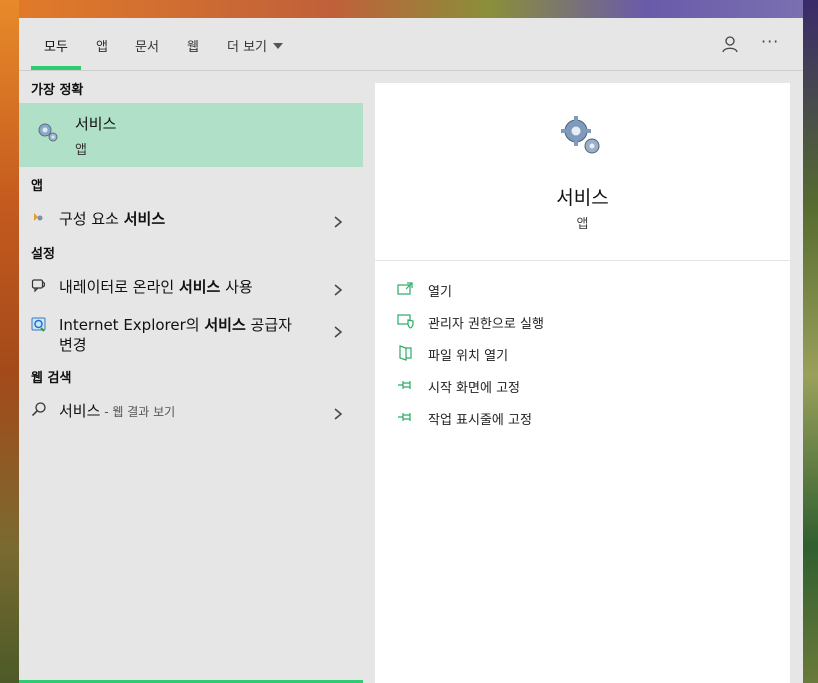  I want to click on settings-result-match: 서비스, so click(199, 287).